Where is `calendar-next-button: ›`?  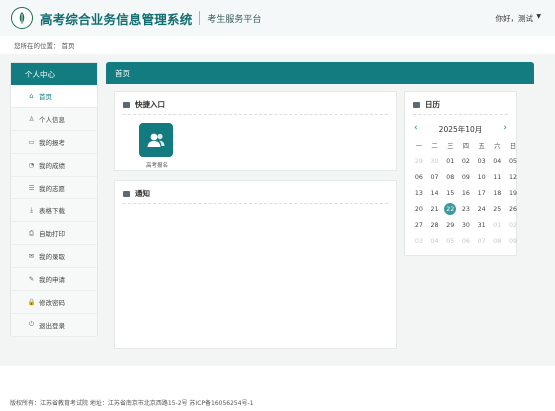
calendar-next-button: › is located at coordinates (505, 128).